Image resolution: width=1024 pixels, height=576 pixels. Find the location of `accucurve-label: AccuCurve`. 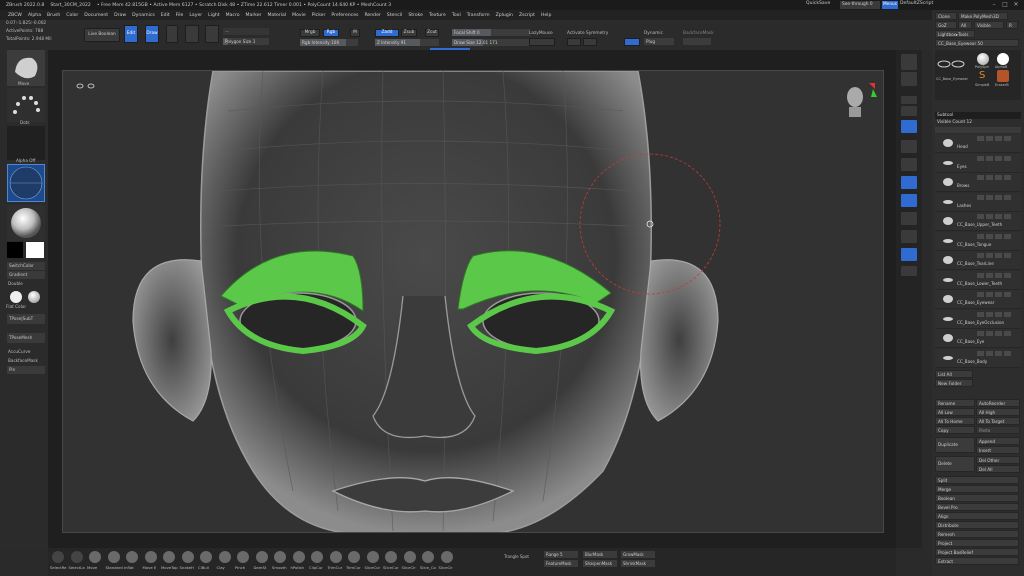

accucurve-label: AccuCurve is located at coordinates (19, 351).